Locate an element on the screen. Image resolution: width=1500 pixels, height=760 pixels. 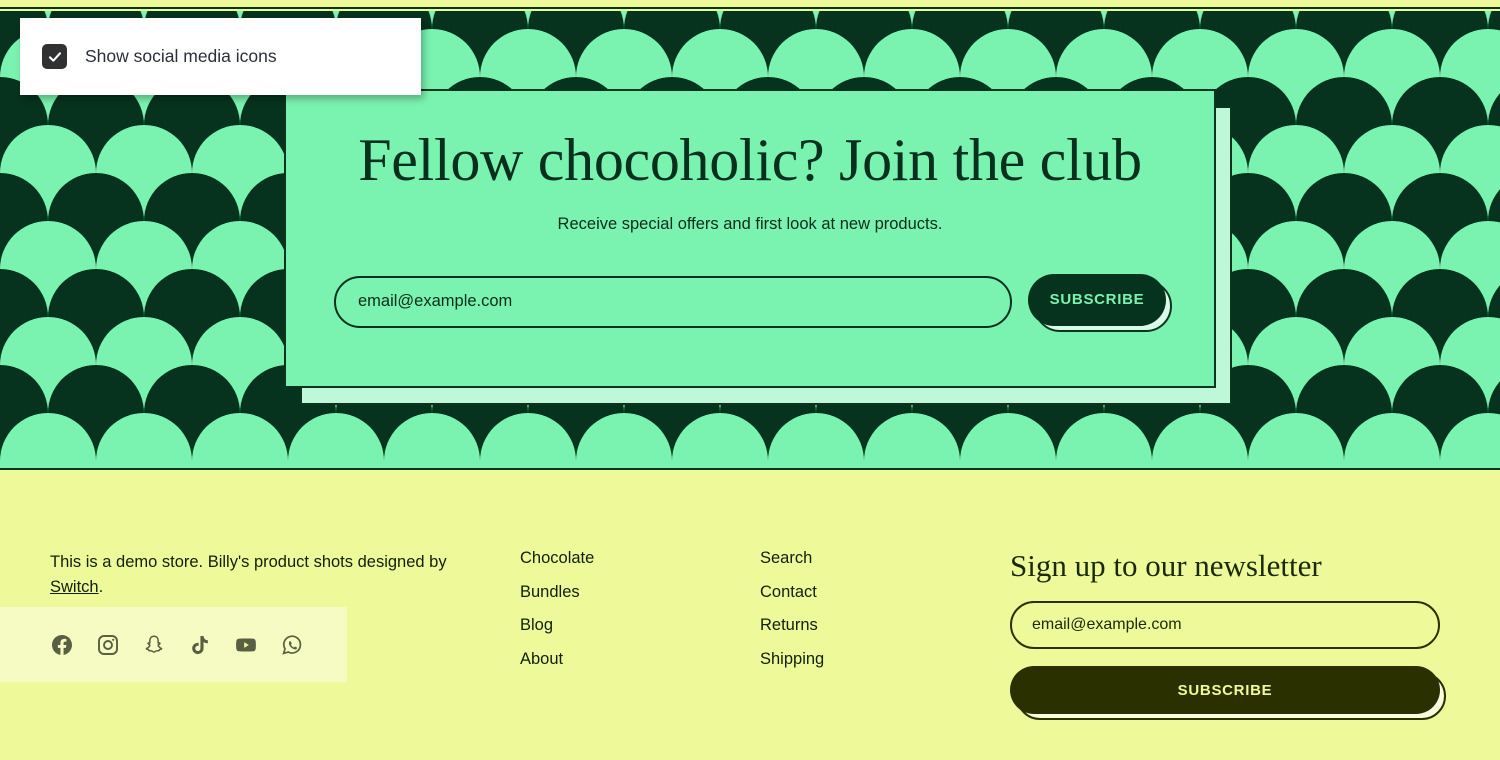
hero-email-input is located at coordinates (673, 301).